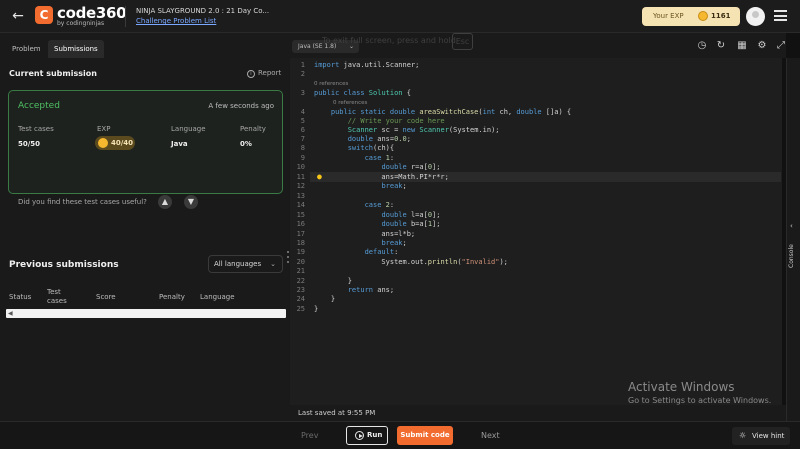 The height and width of the screenshot is (449, 800). I want to click on view-hint-button: ☼ View hint, so click(761, 436).